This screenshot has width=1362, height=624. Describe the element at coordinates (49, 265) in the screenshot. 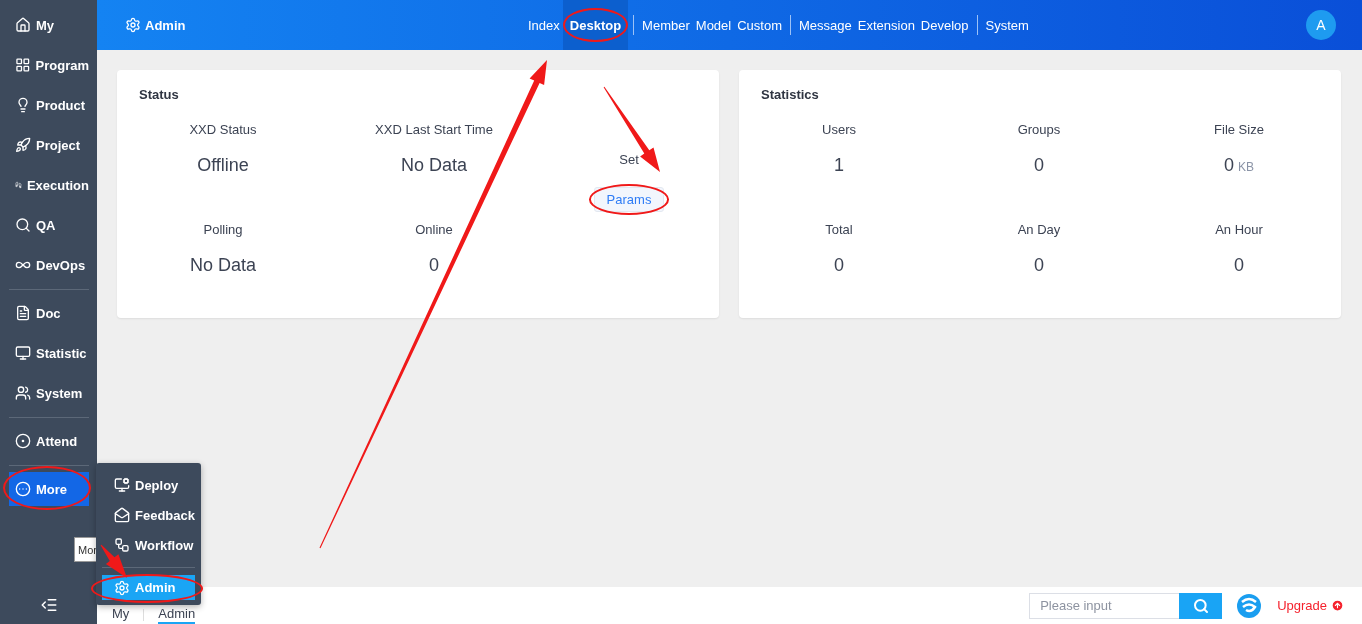

I see `sidebar-item: DevOps` at that location.